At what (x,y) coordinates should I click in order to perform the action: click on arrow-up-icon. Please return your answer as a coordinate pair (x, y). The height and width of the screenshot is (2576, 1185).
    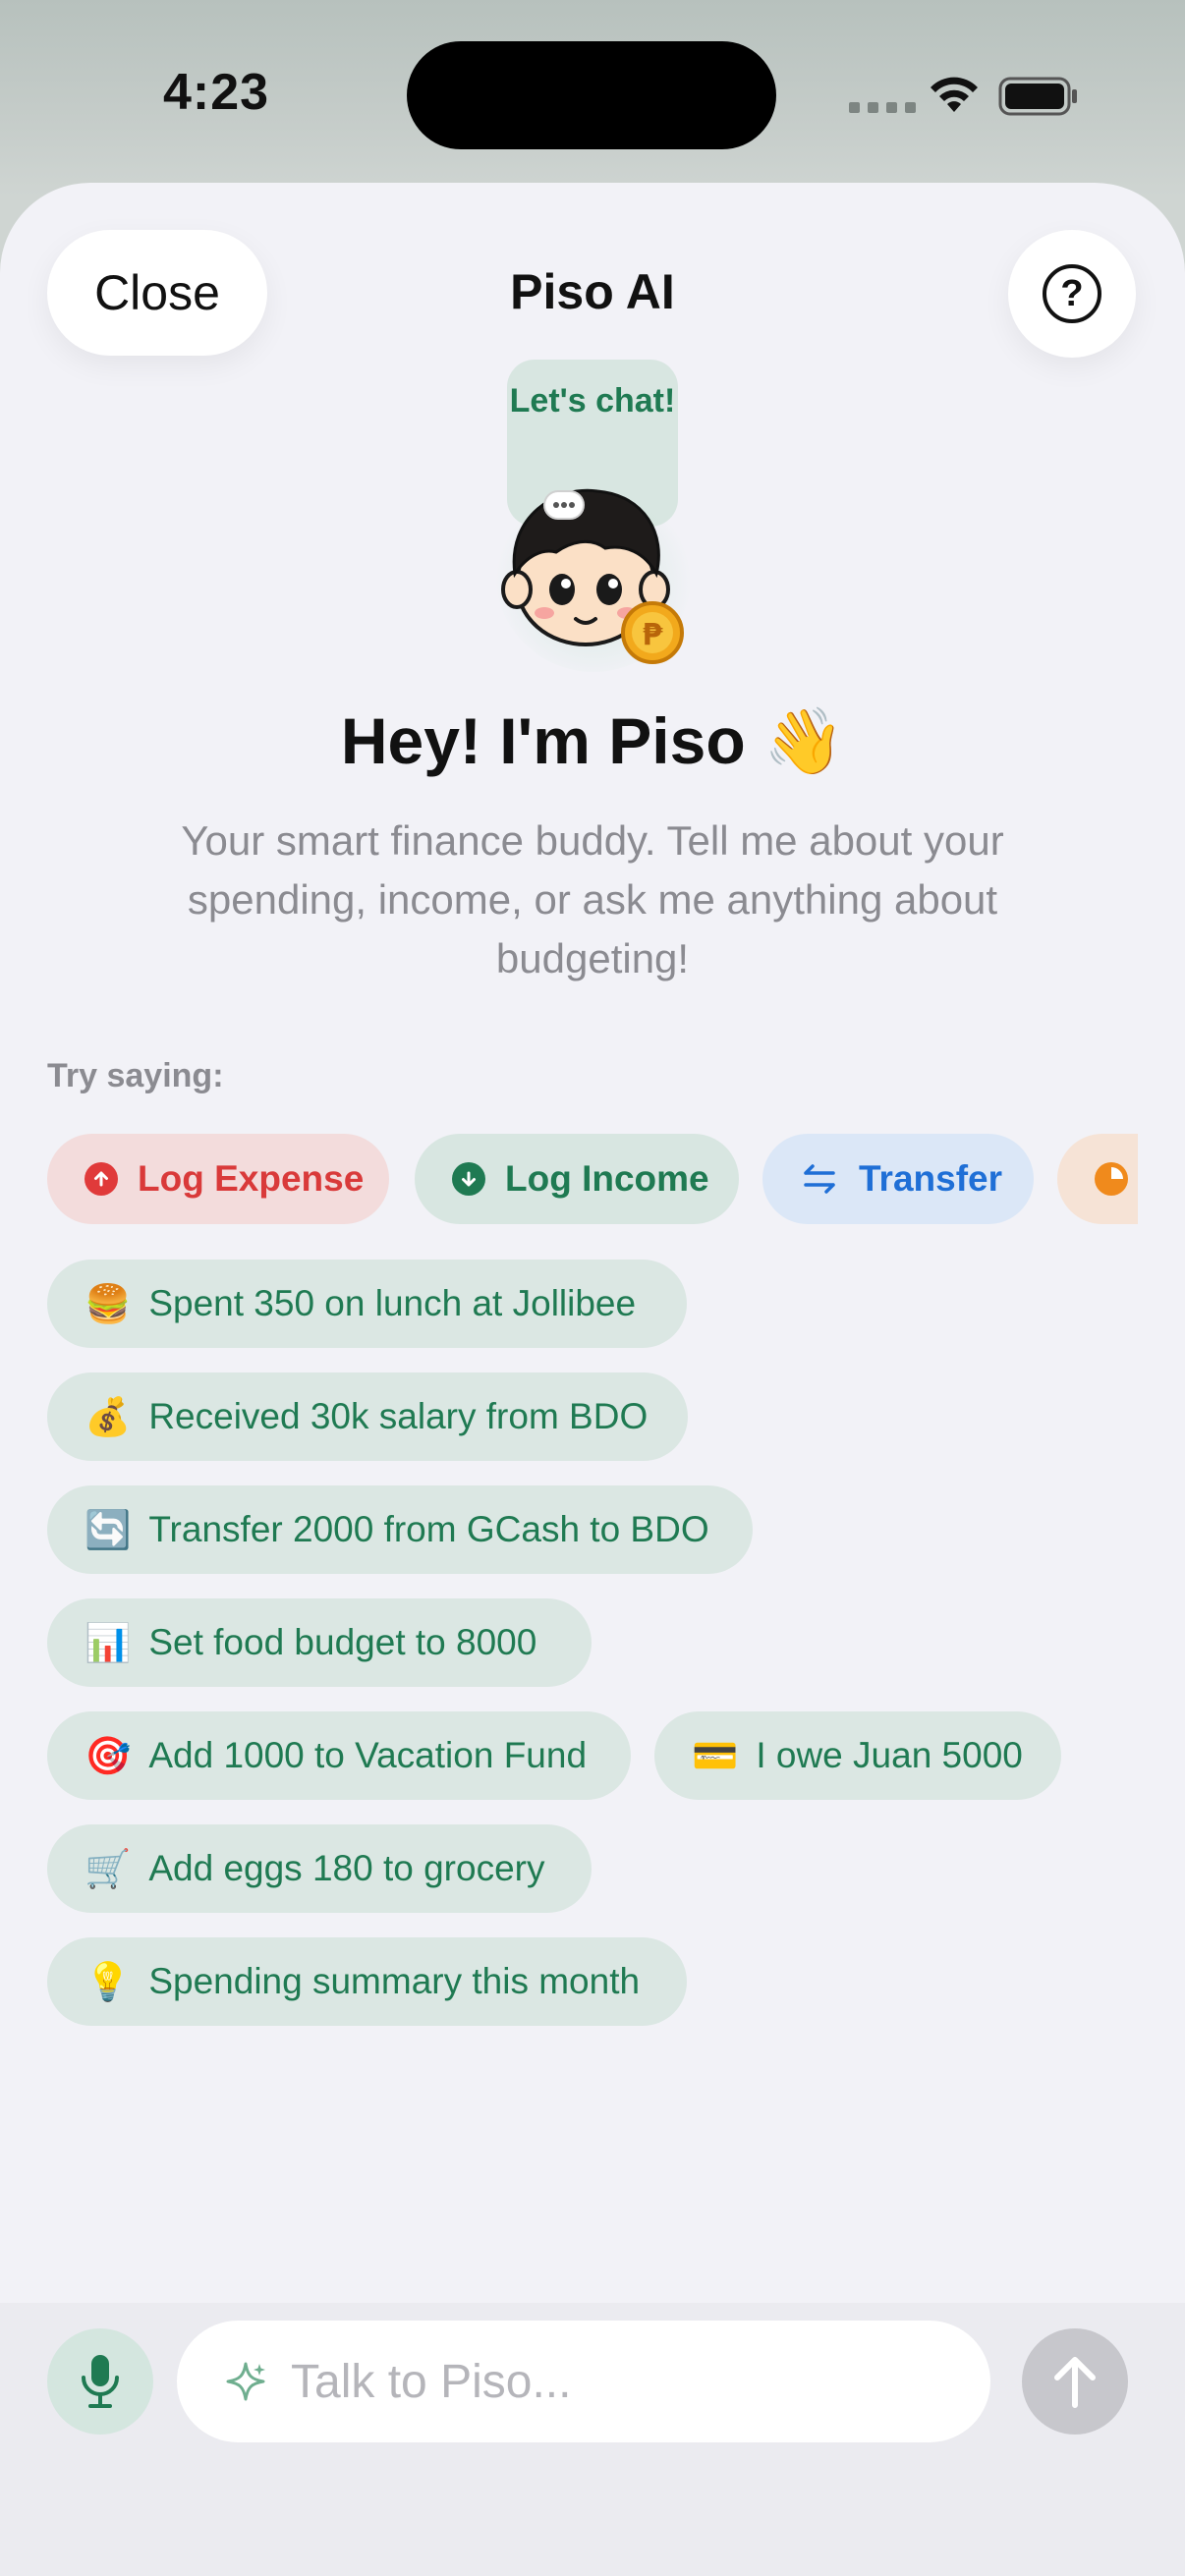
    Looking at the image, I should click on (1075, 2382).